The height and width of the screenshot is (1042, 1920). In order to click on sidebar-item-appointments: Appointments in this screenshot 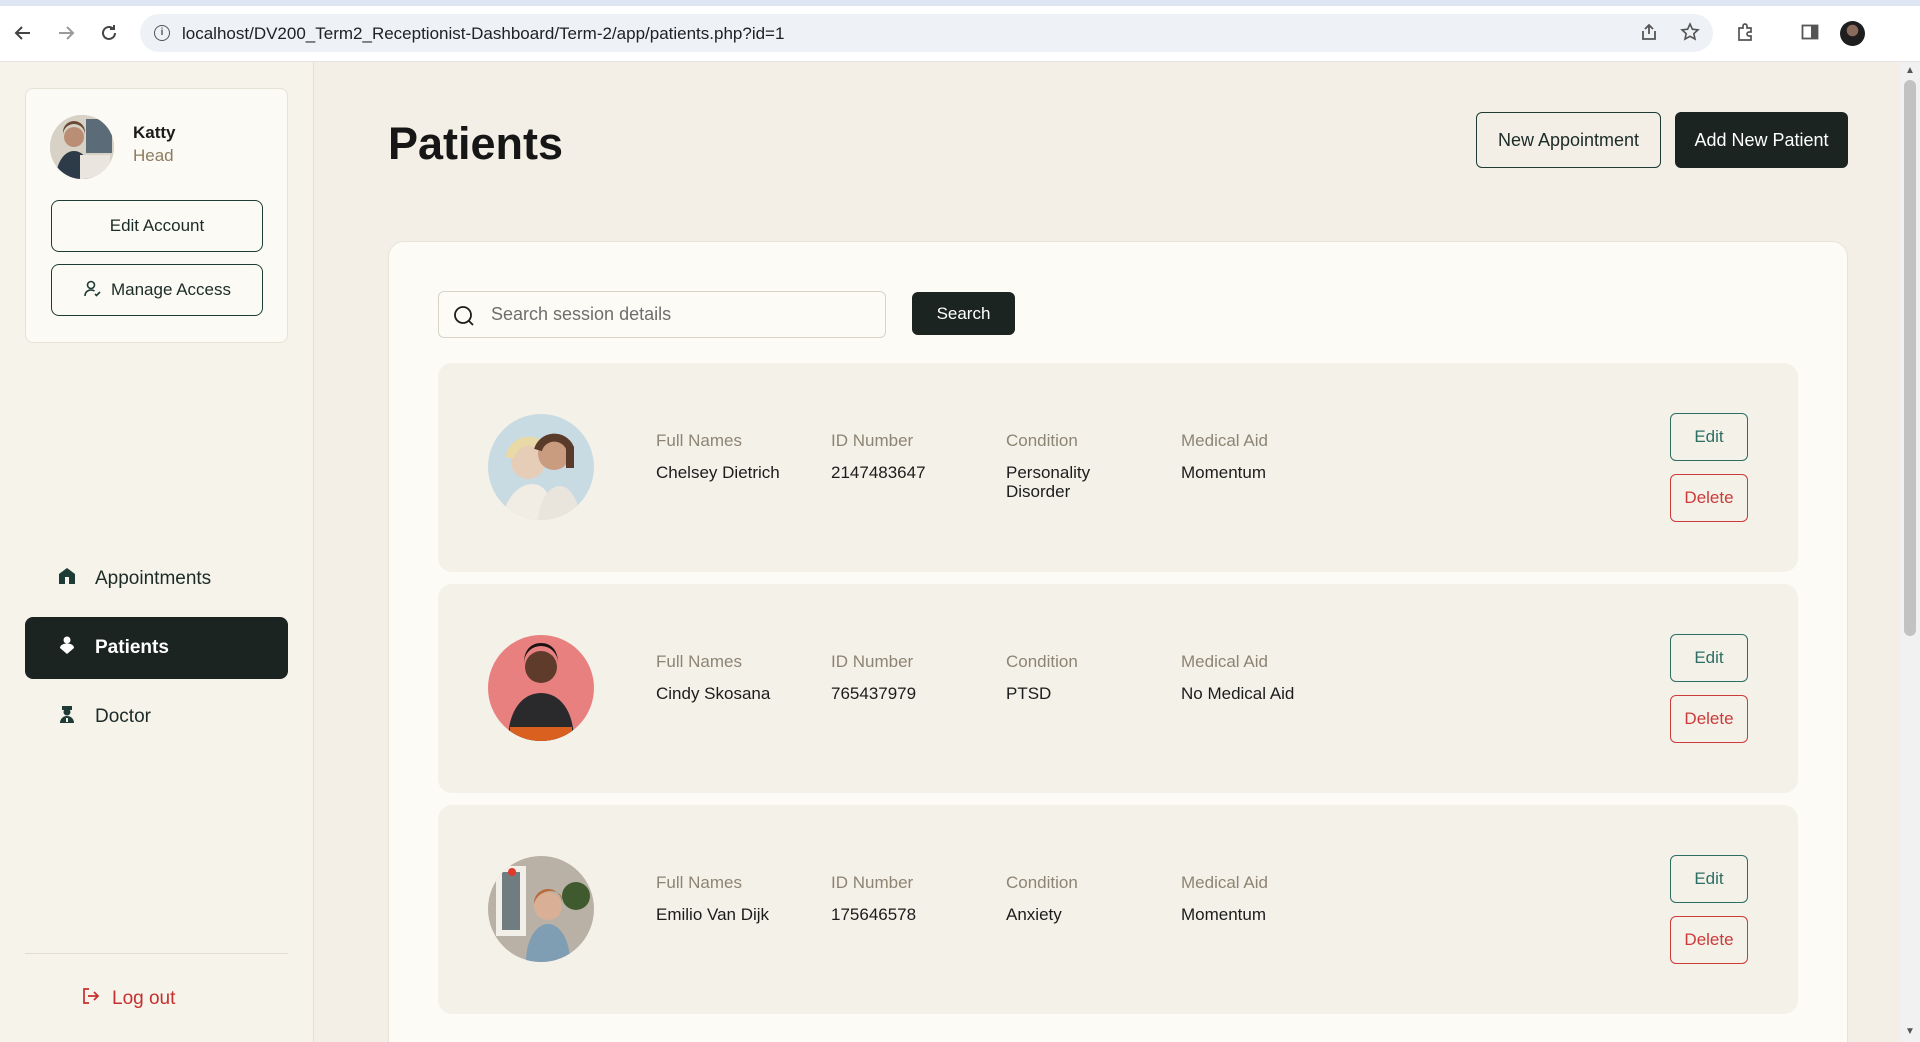, I will do `click(156, 579)`.